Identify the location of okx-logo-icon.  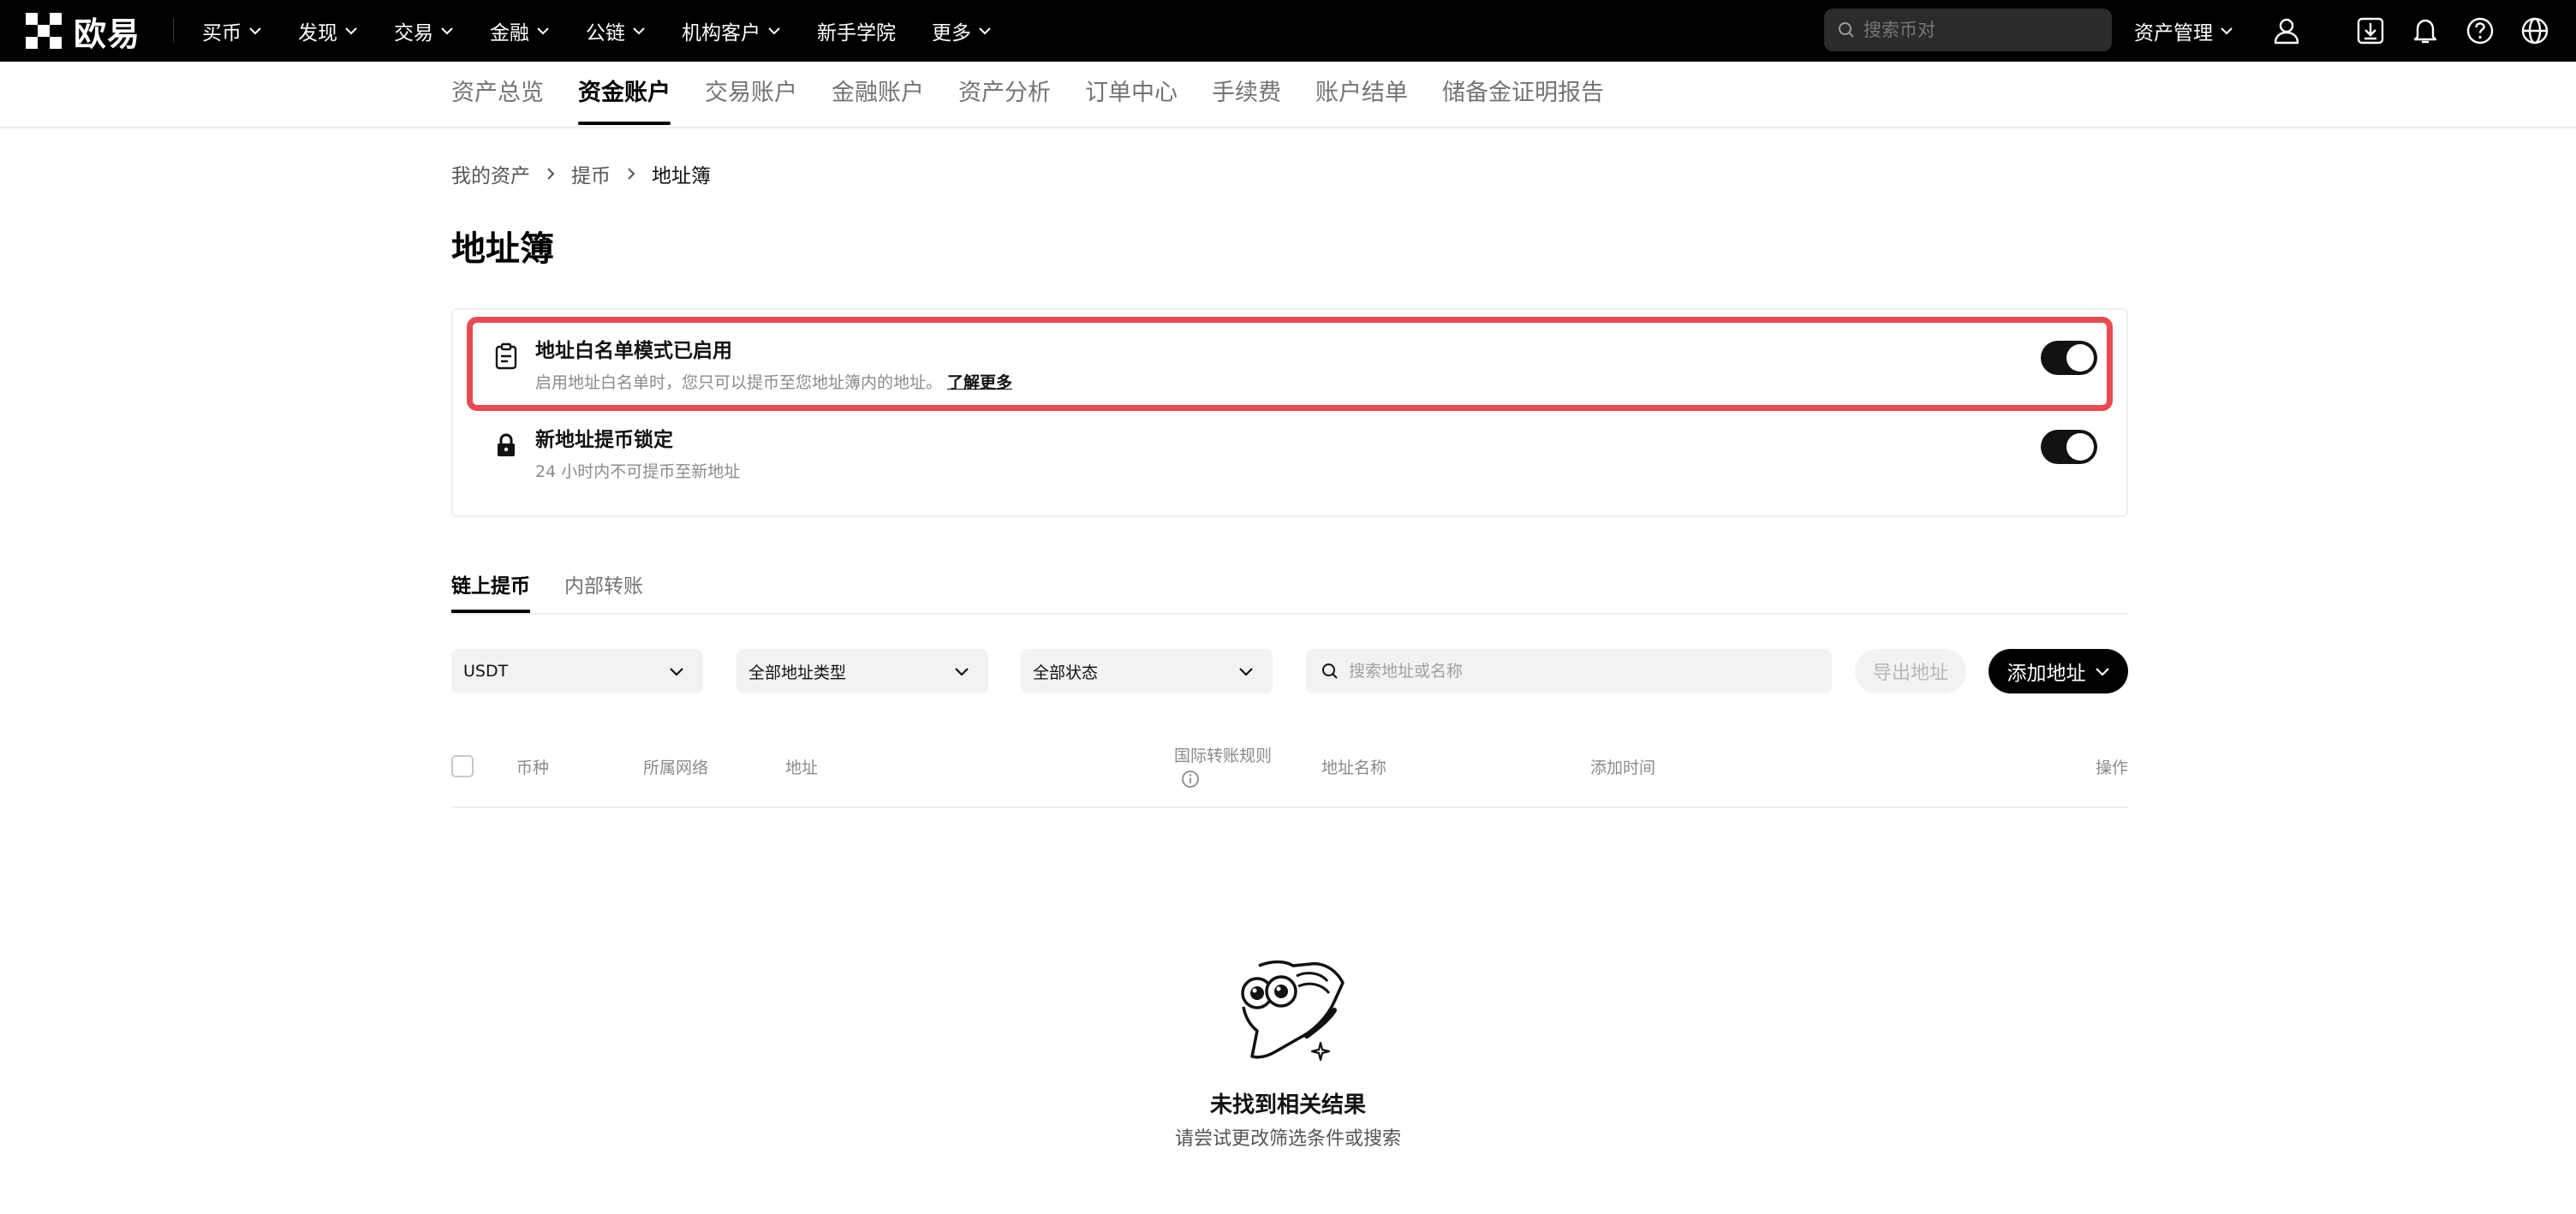
(44, 31).